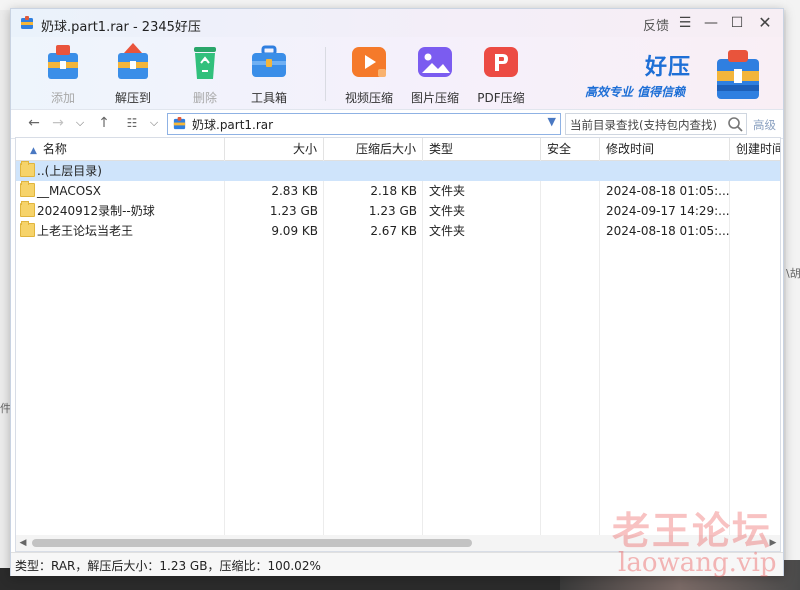 This screenshot has width=800, height=590. What do you see at coordinates (179, 123) in the screenshot?
I see `archive-file-icon` at bounding box center [179, 123].